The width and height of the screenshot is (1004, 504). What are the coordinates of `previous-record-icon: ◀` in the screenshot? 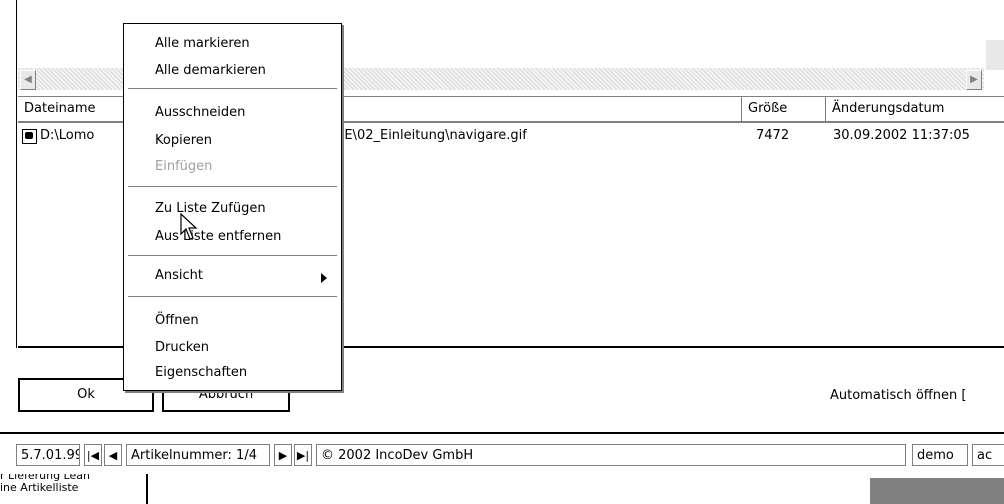 It's located at (113, 455).